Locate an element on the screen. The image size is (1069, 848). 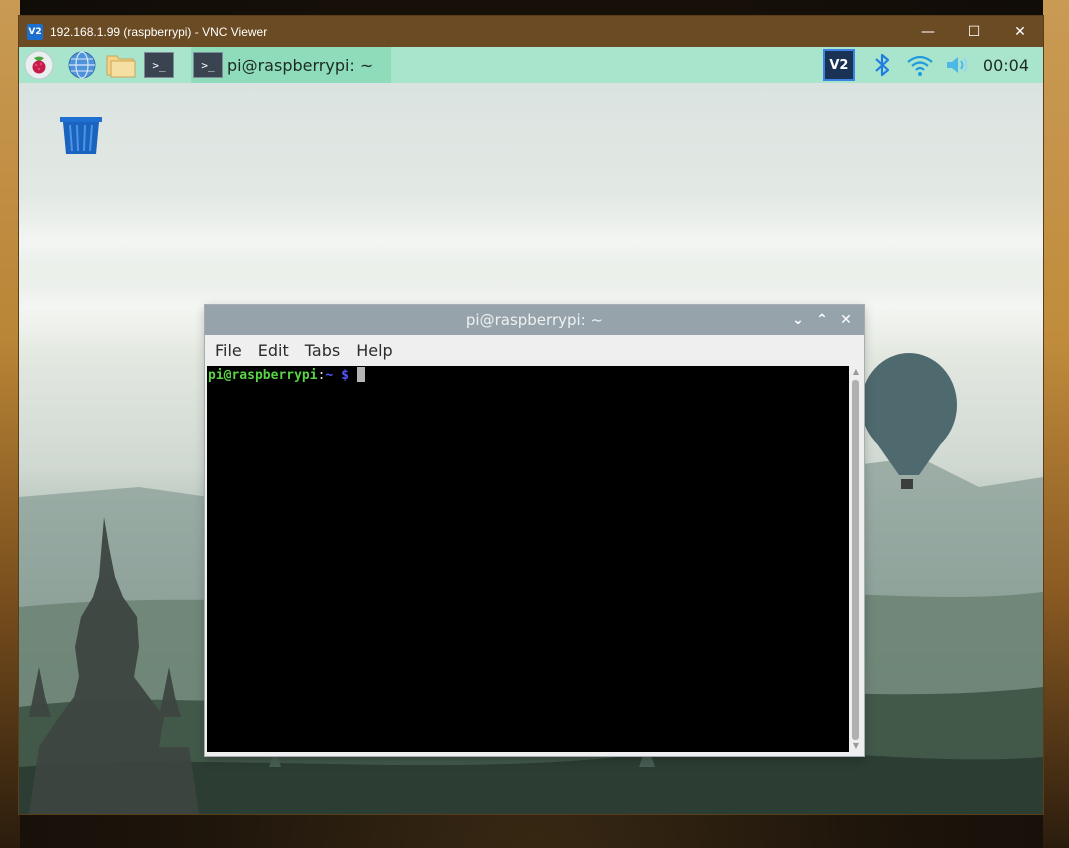
terminal-titlebar: pi@raspberrypi: ~ ⌄ ⌃ ✕ is located at coordinates (534, 320).